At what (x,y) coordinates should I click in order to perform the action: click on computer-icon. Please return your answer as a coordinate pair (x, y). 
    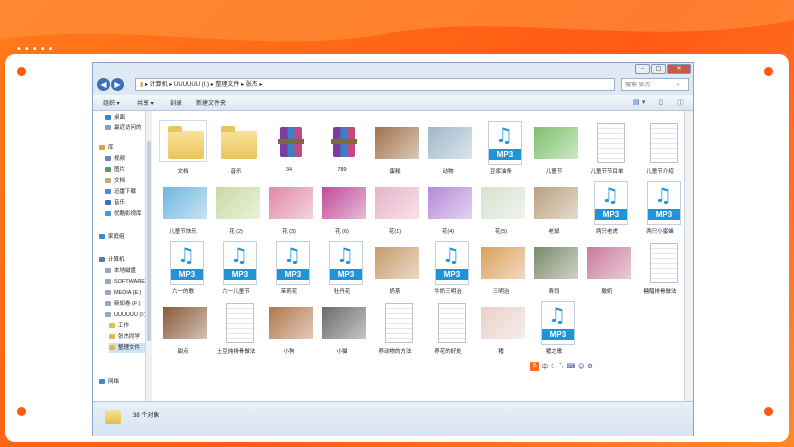
    Looking at the image, I should click on (102, 260).